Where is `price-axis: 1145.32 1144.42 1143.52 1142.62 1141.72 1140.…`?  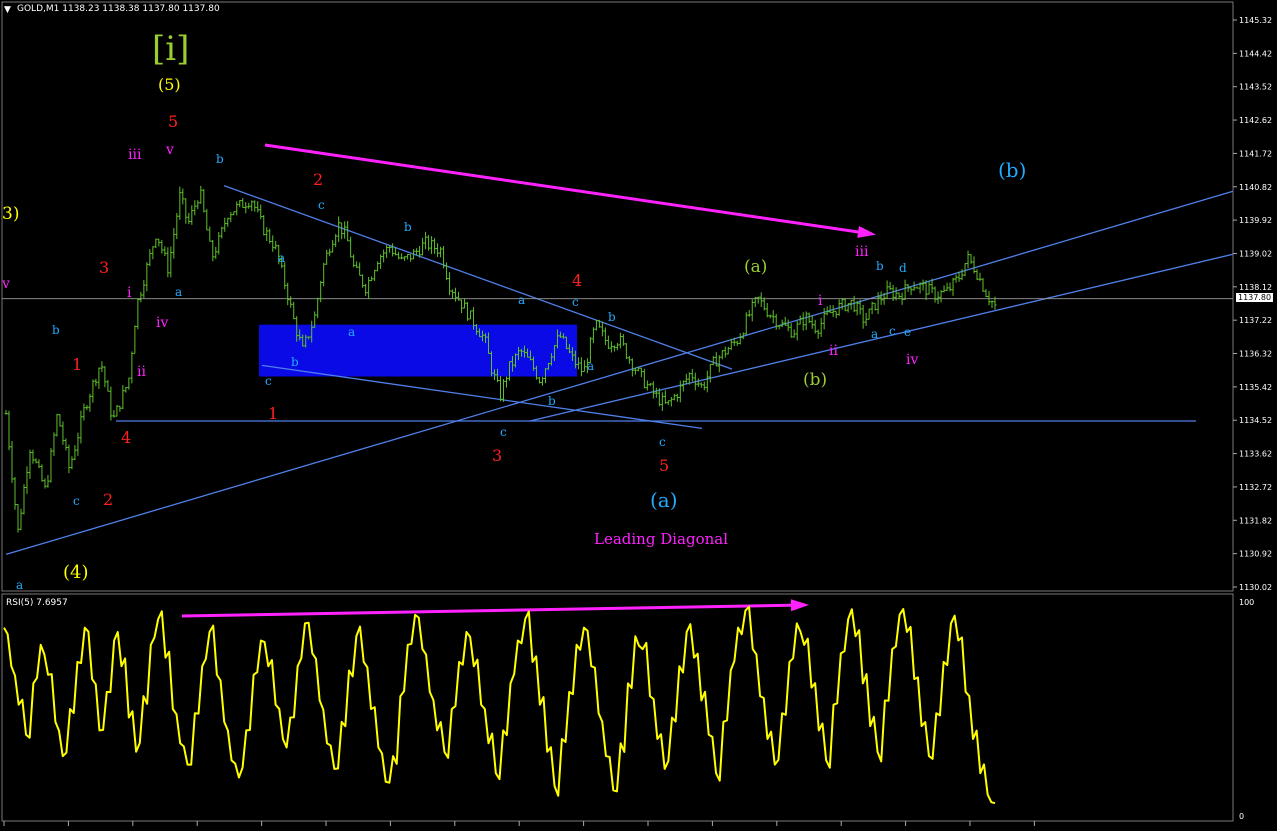
price-axis: 1145.32 1144.42 1143.52 1142.62 1141.72 1140.… is located at coordinates (1252, 304).